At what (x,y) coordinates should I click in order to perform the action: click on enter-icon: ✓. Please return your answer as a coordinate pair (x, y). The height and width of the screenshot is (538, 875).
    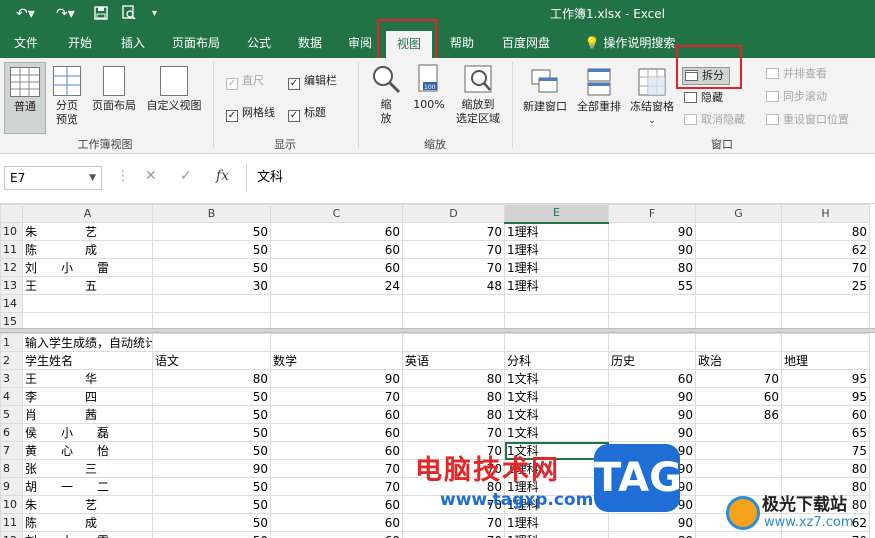
    Looking at the image, I should click on (186, 176).